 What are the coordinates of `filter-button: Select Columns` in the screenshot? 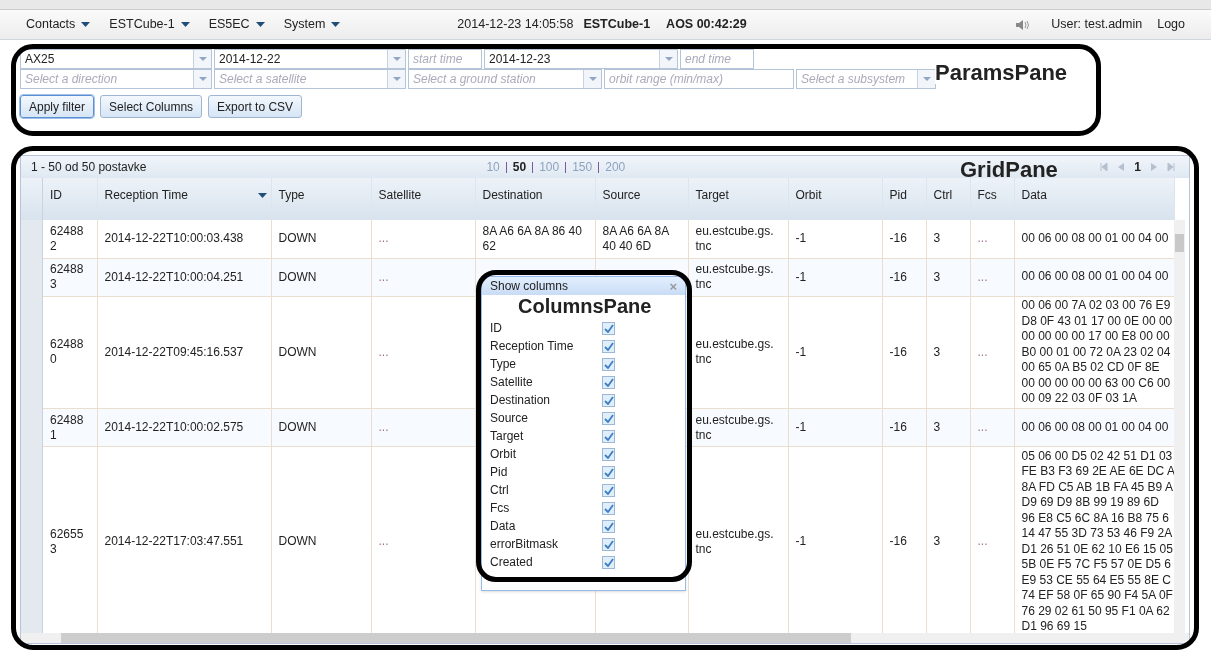 It's located at (151, 106).